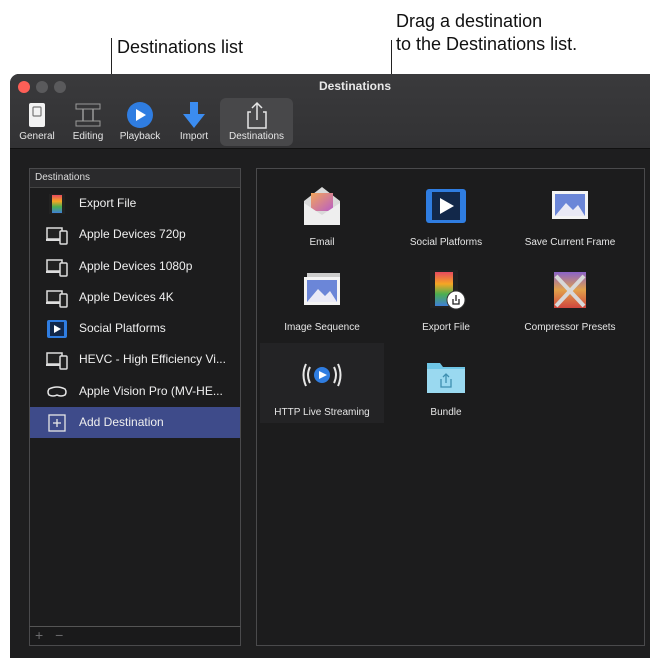 The image size is (650, 658). Describe the element at coordinates (194, 136) in the screenshot. I see `toolbar-import-label: Import` at that location.